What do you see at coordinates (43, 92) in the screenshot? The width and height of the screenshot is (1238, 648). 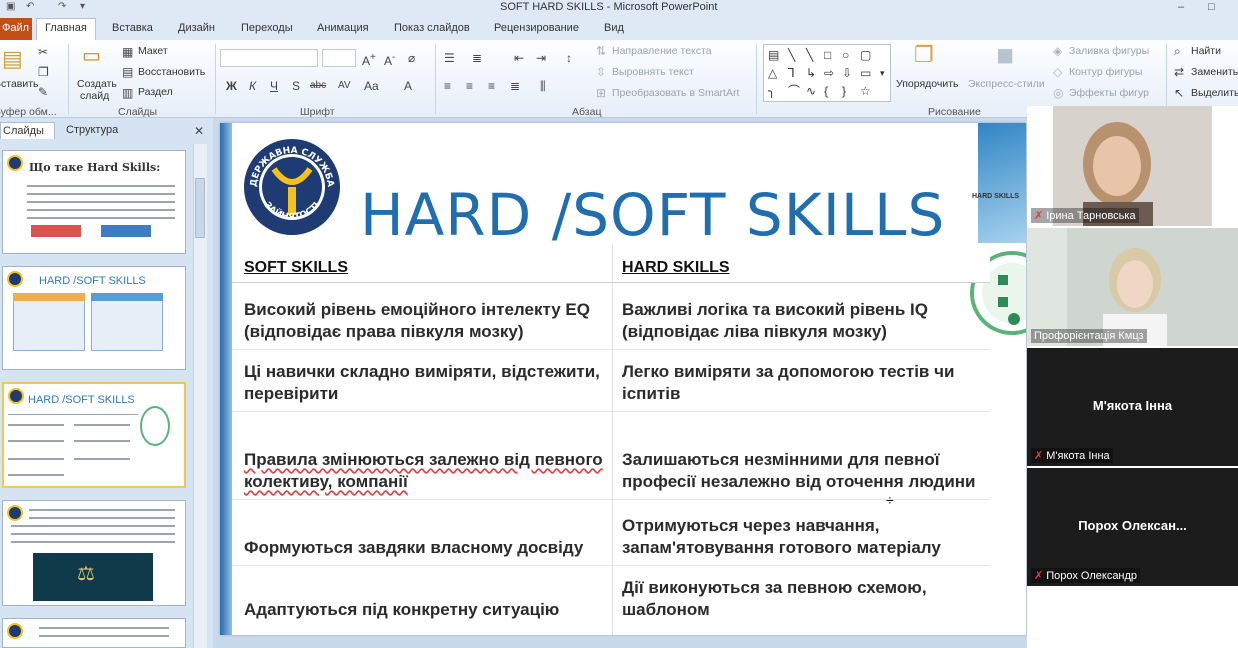 I see `format-painter-icon: ✎` at bounding box center [43, 92].